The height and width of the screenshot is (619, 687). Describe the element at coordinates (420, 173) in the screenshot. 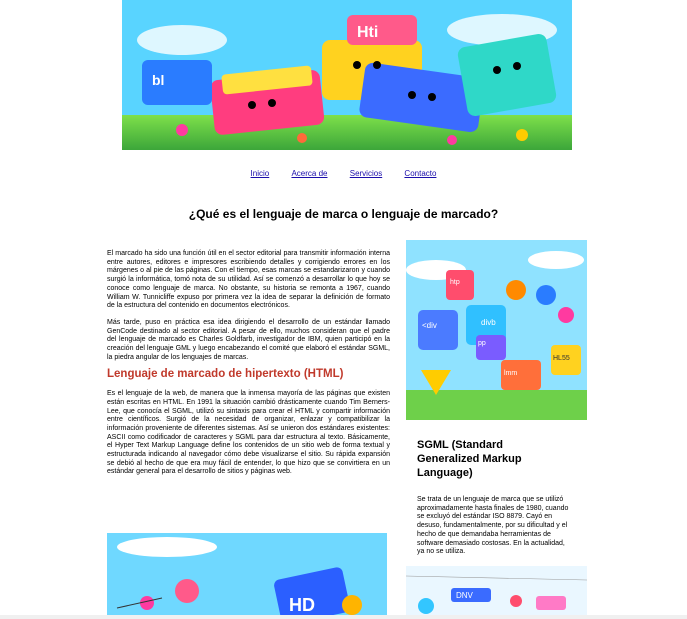

I see `nav-link-contacto: Contacto` at that location.